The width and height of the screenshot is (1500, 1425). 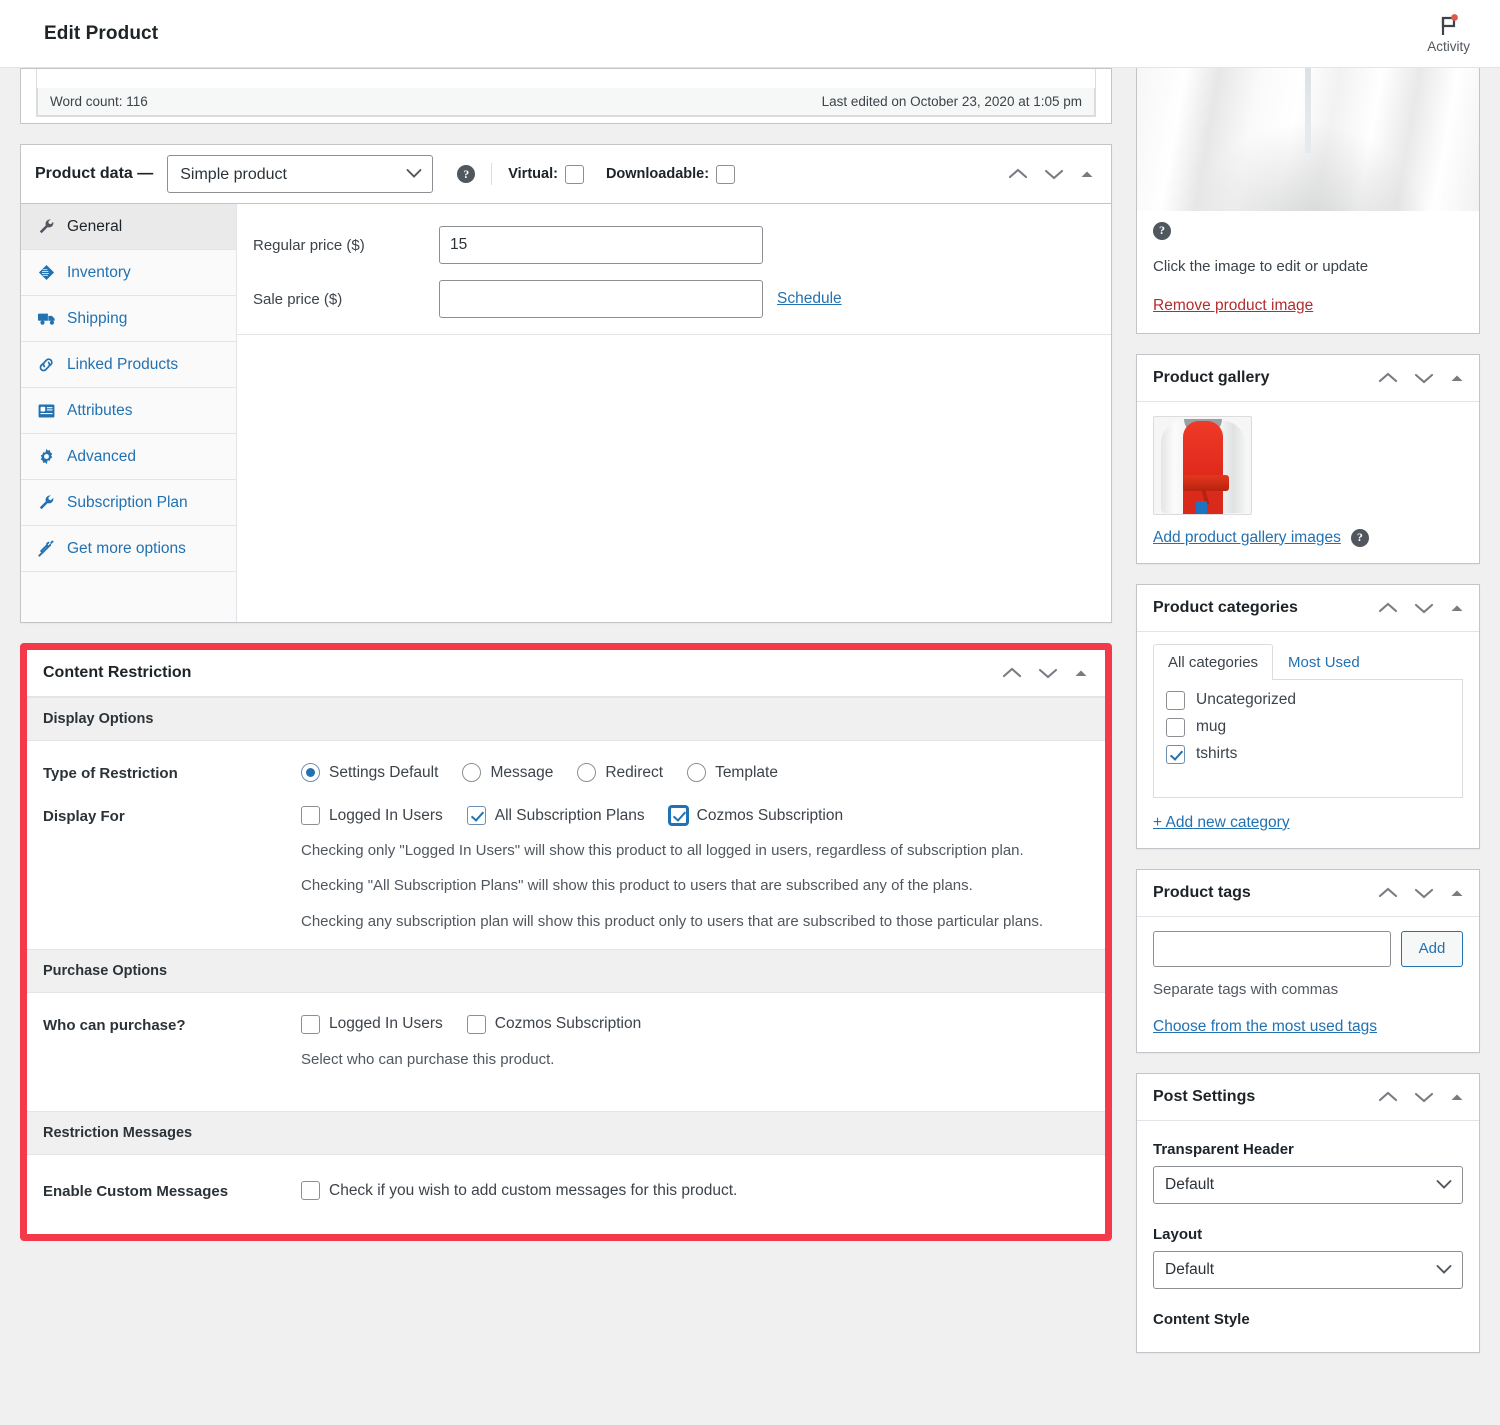 What do you see at coordinates (1308, 1027) in the screenshot?
I see `choose-most-used-tags-link: Choose from the most used tags` at bounding box center [1308, 1027].